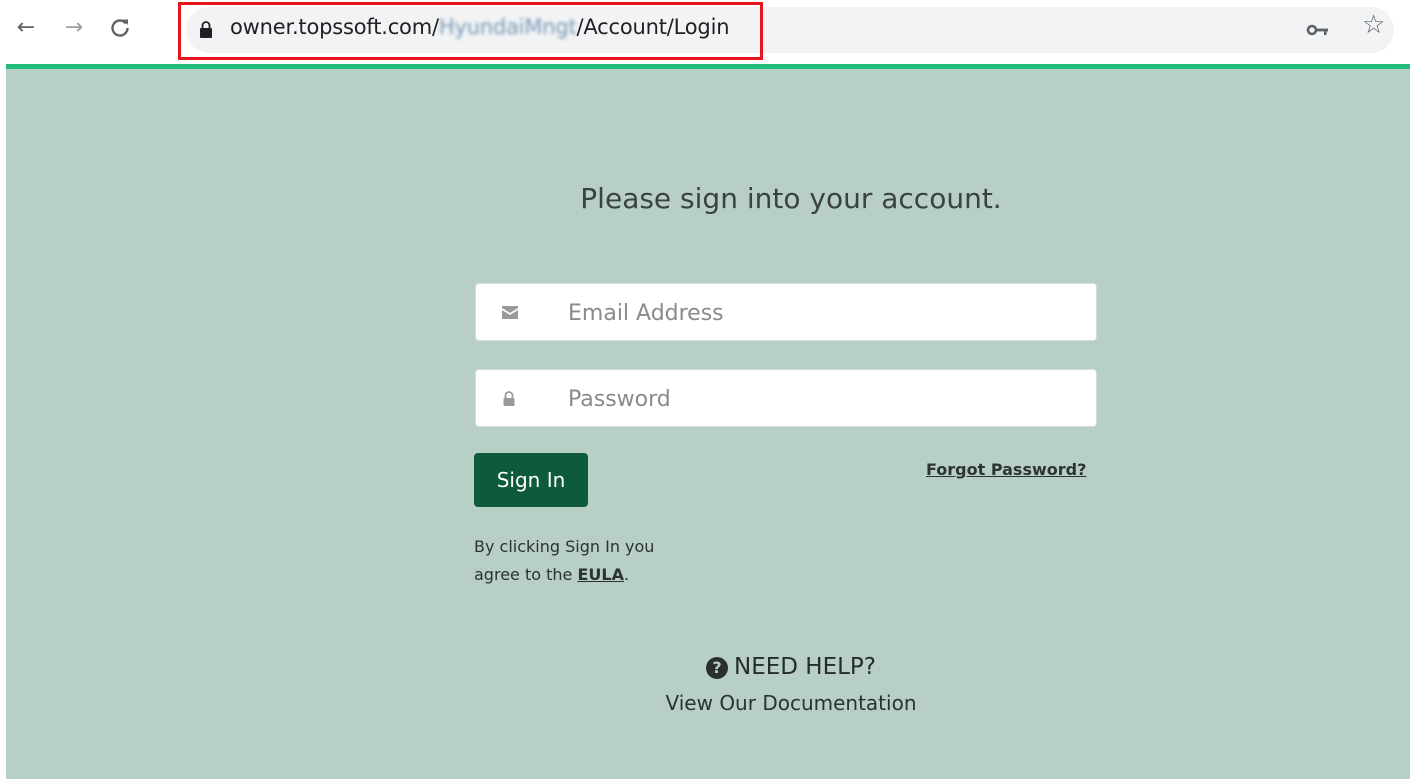 This screenshot has height=779, width=1410. What do you see at coordinates (600, 574) in the screenshot?
I see `eula-link: EULA` at bounding box center [600, 574].